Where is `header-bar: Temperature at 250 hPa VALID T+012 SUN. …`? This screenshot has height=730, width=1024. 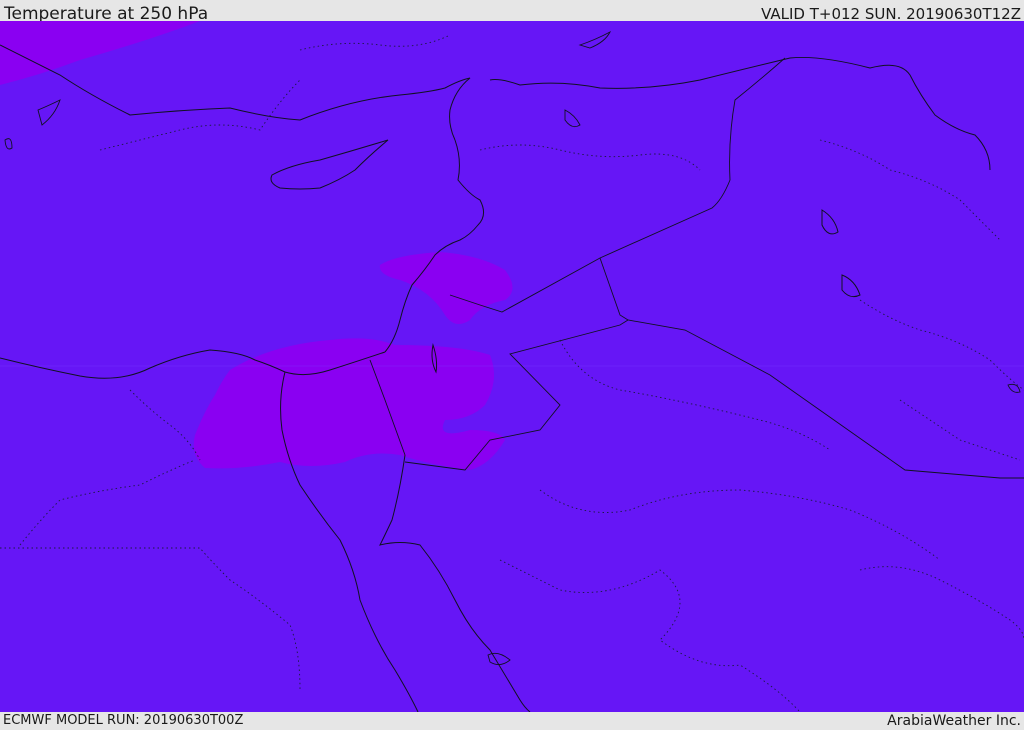 header-bar: Temperature at 250 hPa VALID T+012 SUN. … is located at coordinates (512, 12).